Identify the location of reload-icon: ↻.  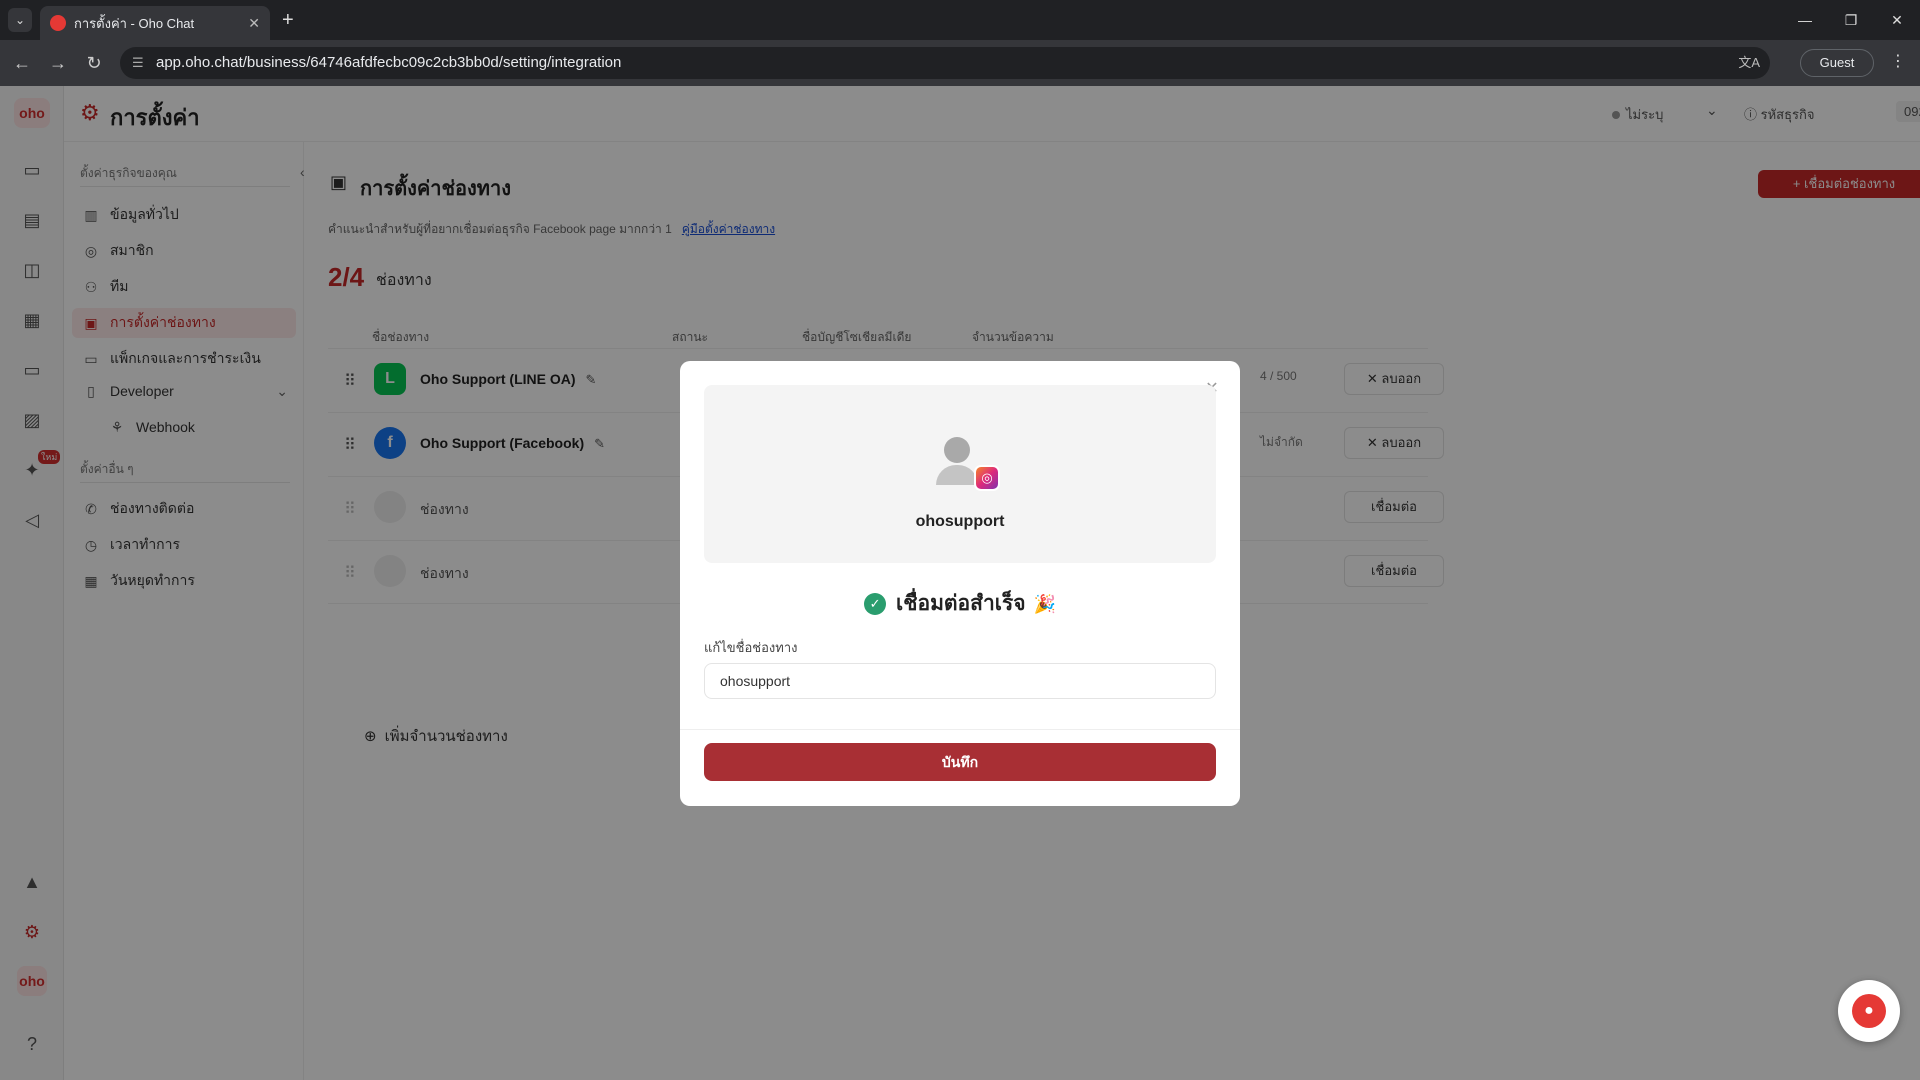
(94, 63).